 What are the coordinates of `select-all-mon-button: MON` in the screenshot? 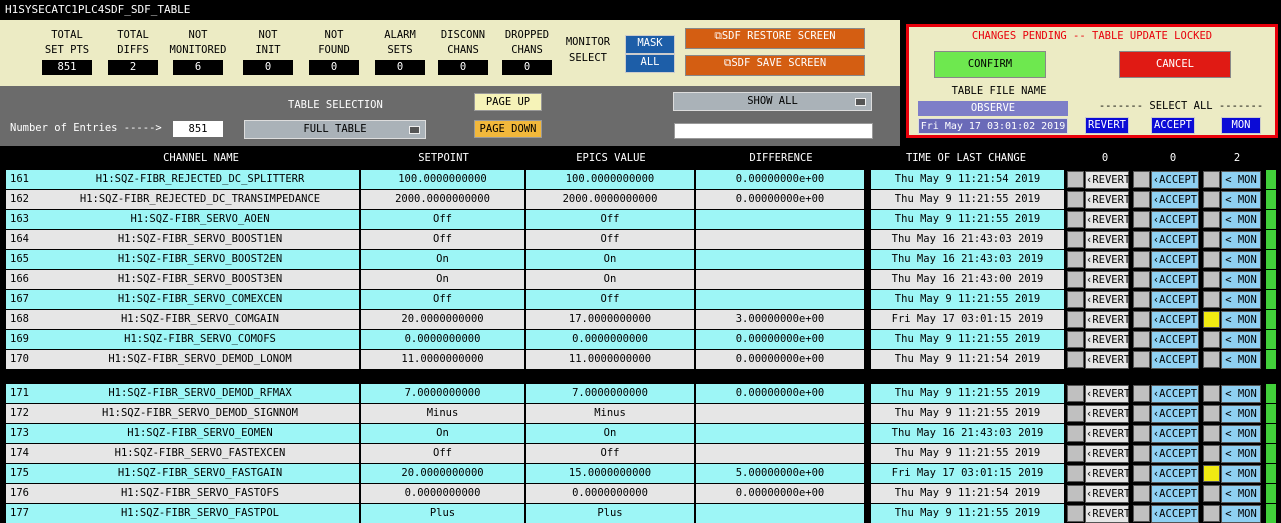 It's located at (1241, 125).